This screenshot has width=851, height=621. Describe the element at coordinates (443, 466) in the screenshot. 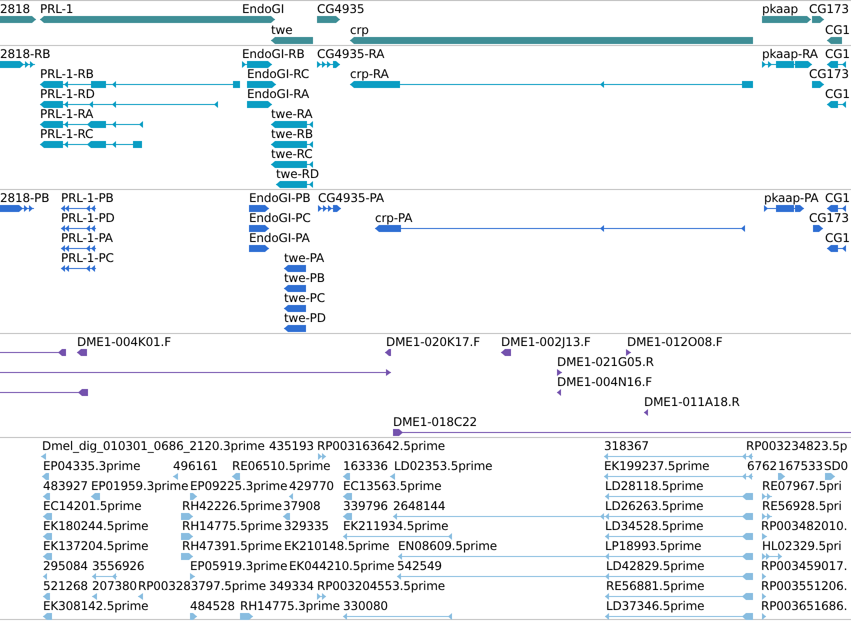

I see `feature-label: LD02353.5prime` at that location.